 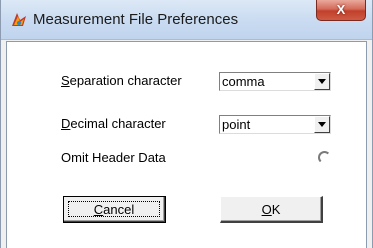 What do you see at coordinates (19, 19) in the screenshot?
I see `app-icon` at bounding box center [19, 19].